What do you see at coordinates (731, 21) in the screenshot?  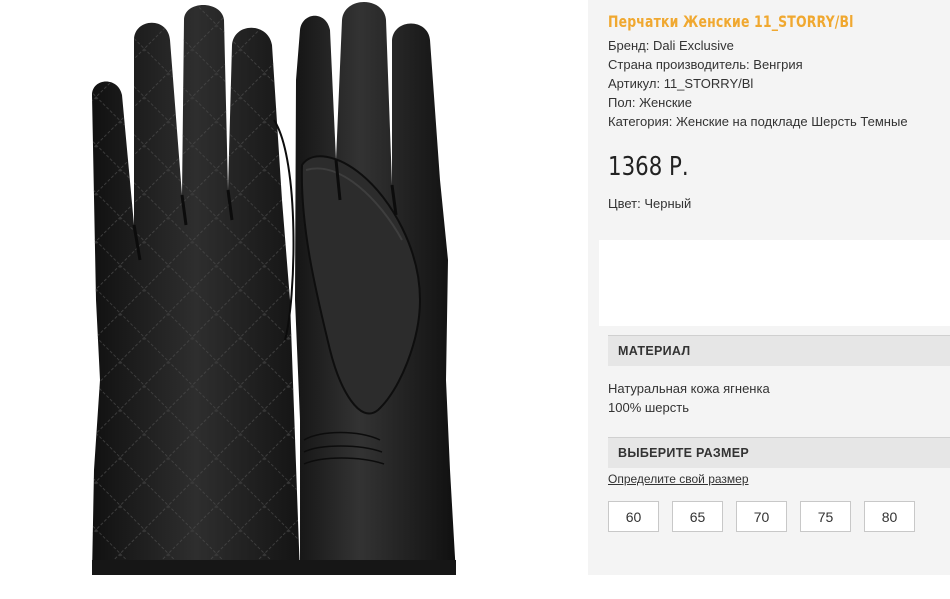 I see `product-title: Перчатки Женские 11_STORRY/Bl` at bounding box center [731, 21].